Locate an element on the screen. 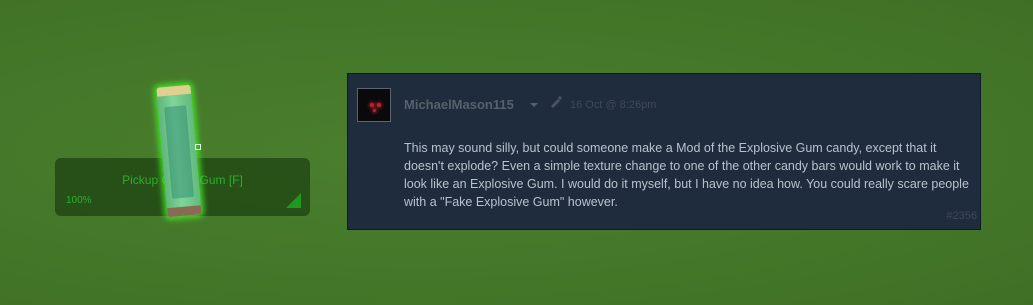  pickup-percent: 100% is located at coordinates (79, 200).